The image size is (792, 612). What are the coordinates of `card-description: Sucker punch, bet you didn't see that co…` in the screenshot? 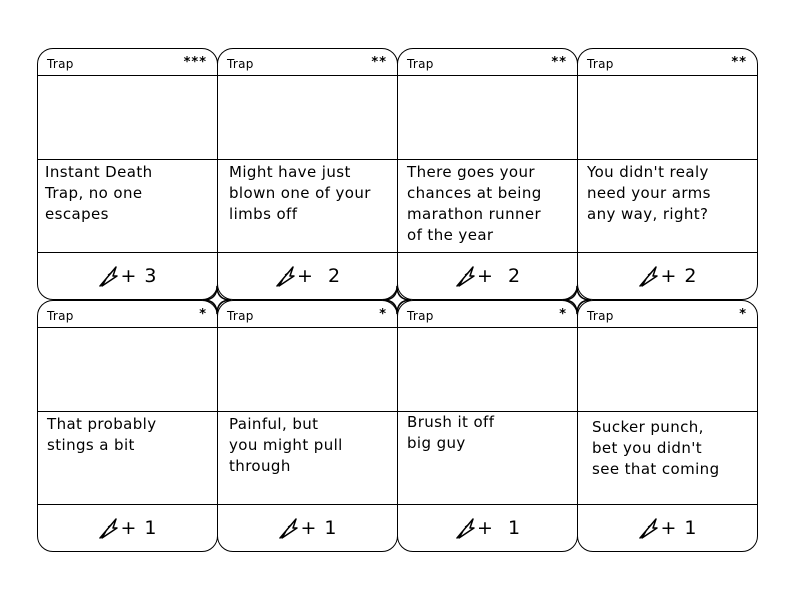 It's located at (667, 458).